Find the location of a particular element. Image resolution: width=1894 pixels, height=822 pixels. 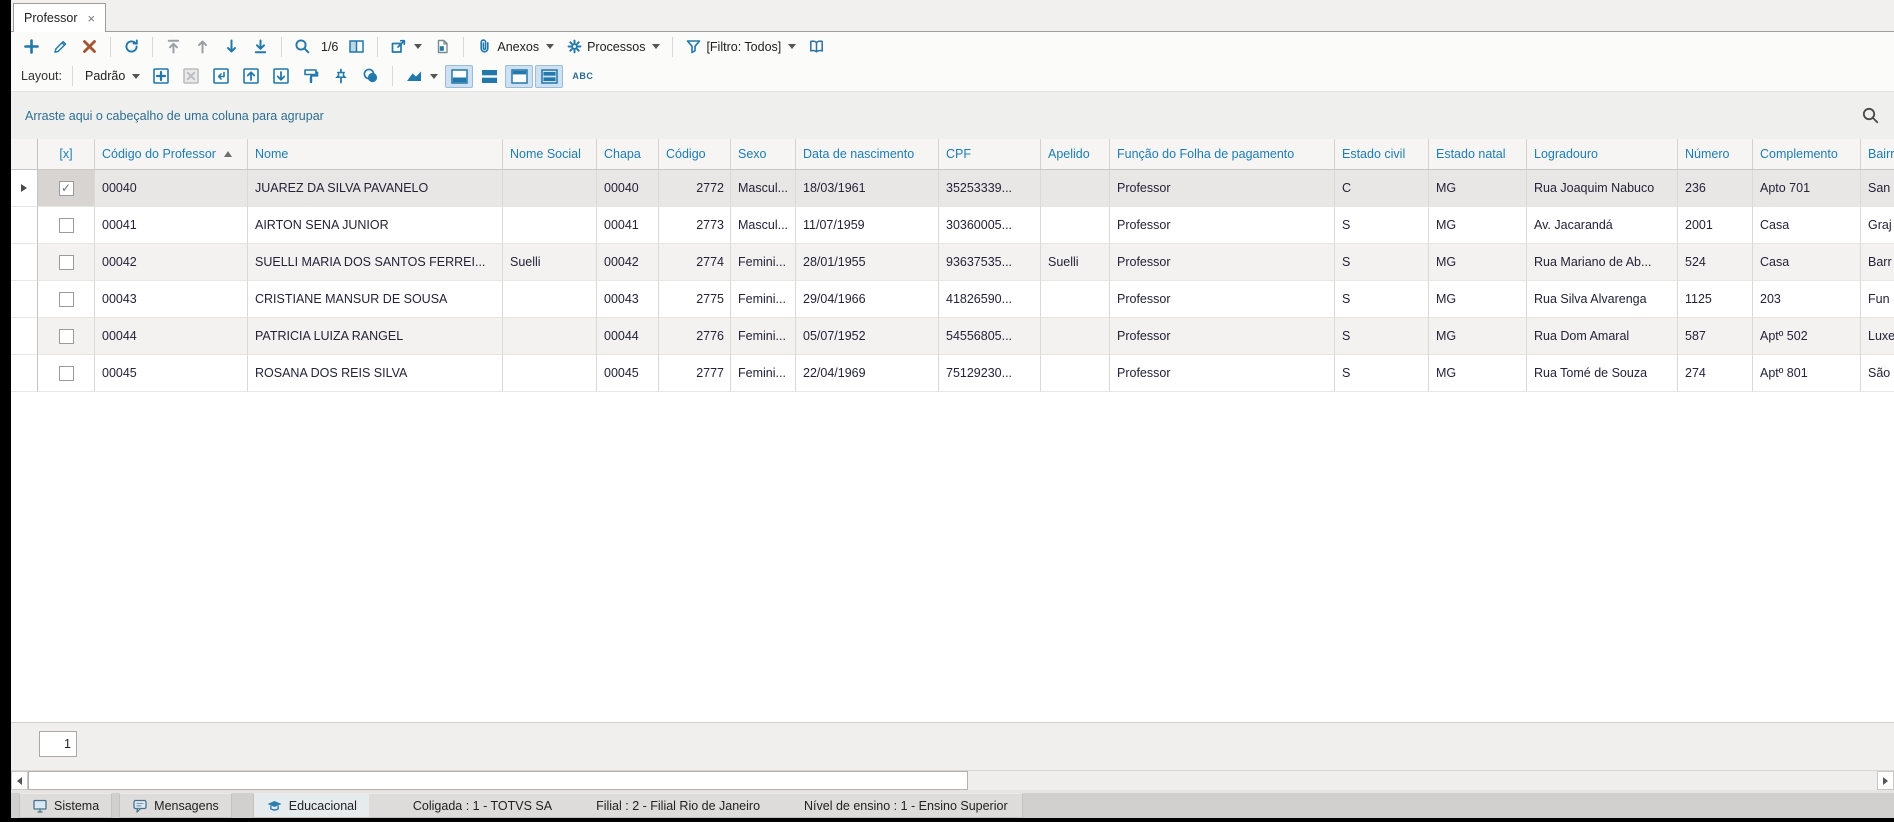

cell-numero: 587 is located at coordinates (1715, 336).